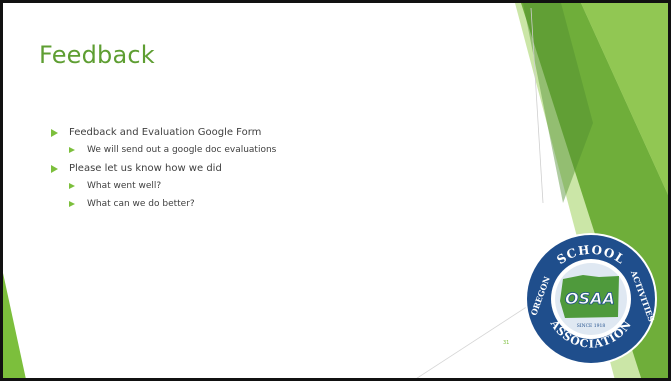 This screenshot has width=671, height=381. What do you see at coordinates (145, 168) in the screenshot?
I see `bullet-text: Please let us know how we did` at bounding box center [145, 168].